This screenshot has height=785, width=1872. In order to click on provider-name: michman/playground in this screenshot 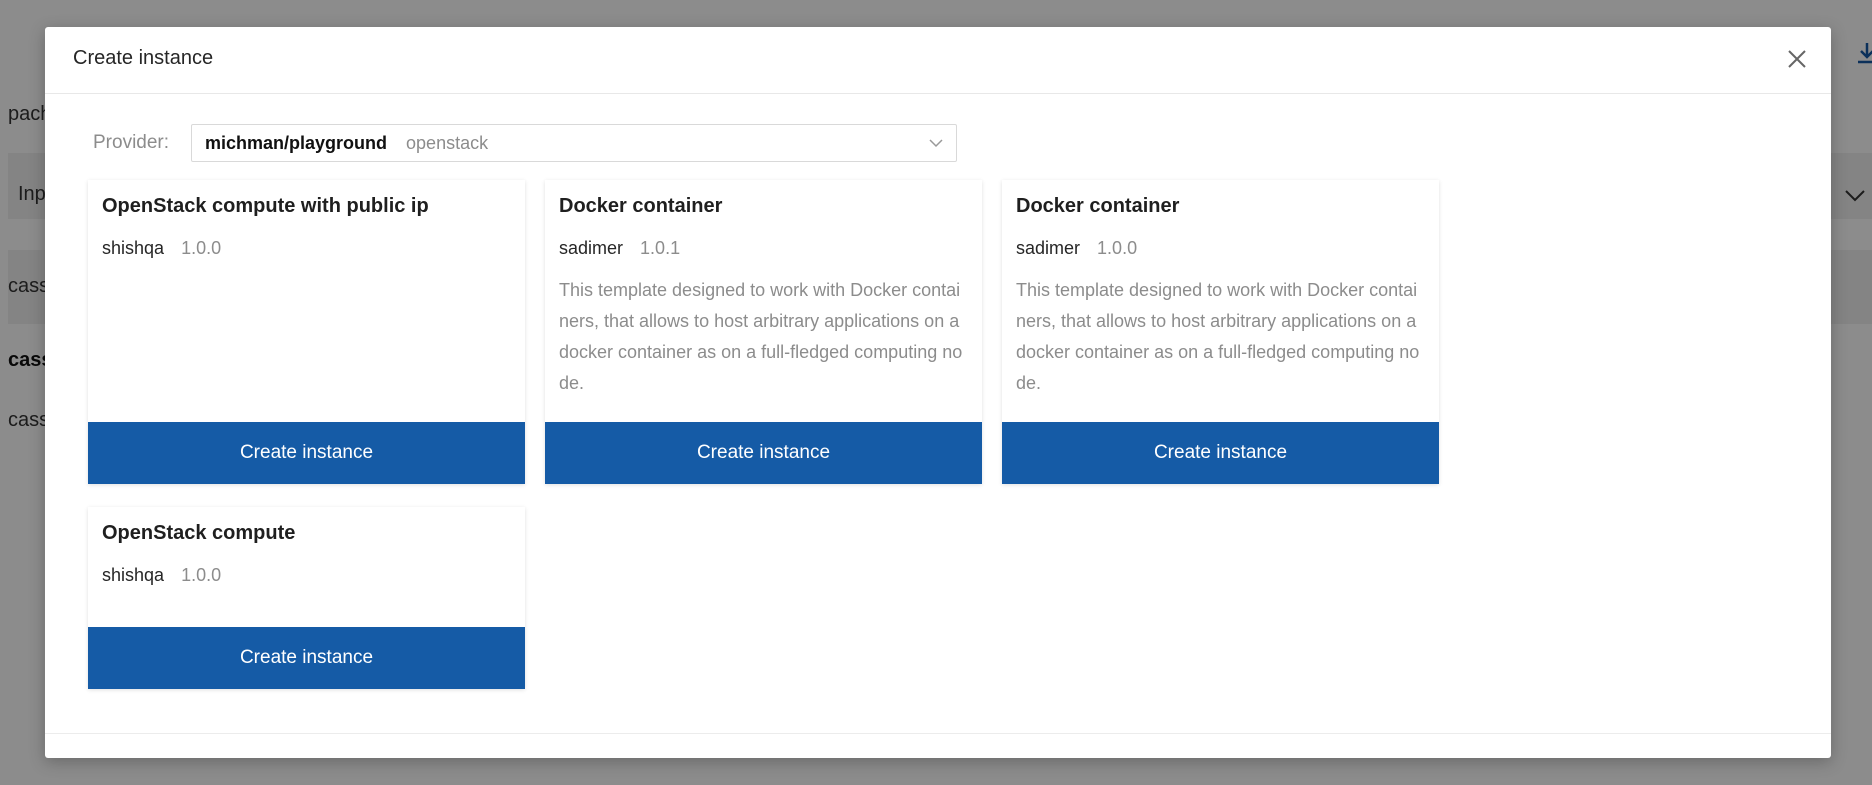, I will do `click(296, 142)`.